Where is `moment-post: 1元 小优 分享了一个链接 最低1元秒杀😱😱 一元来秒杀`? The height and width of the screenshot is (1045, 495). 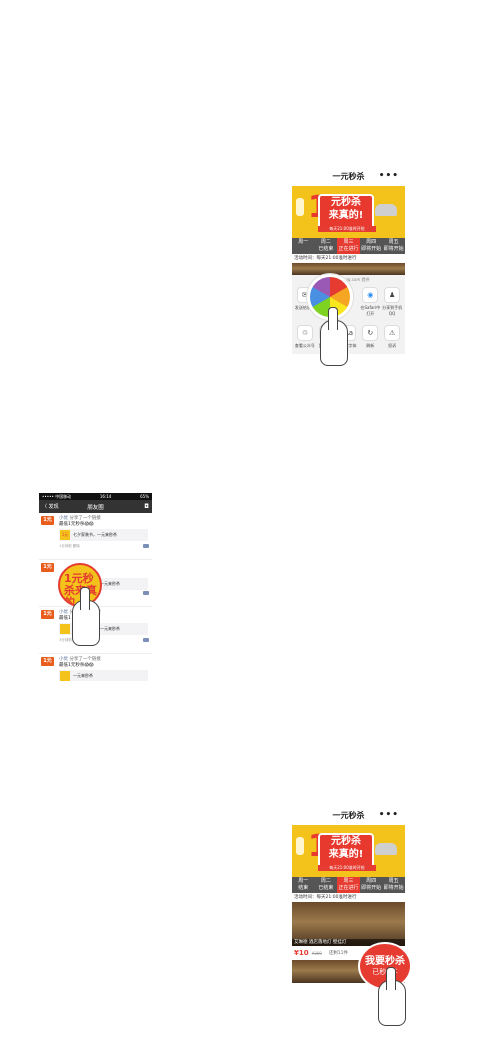
moment-post: 1元 小优 分享了一个链接 最低1元秒杀😱😱 一元来秒杀 is located at coordinates (95, 667).